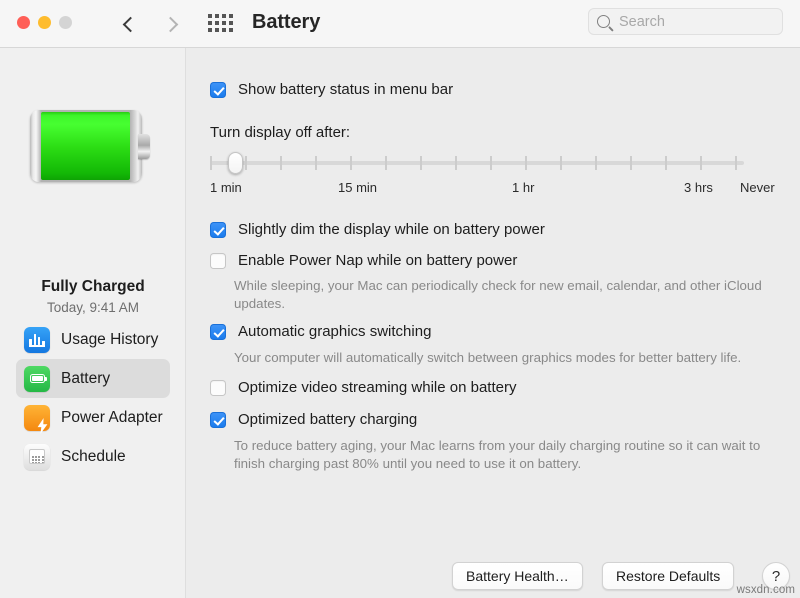  I want to click on sidebar-item-label: Usage History, so click(110, 339).